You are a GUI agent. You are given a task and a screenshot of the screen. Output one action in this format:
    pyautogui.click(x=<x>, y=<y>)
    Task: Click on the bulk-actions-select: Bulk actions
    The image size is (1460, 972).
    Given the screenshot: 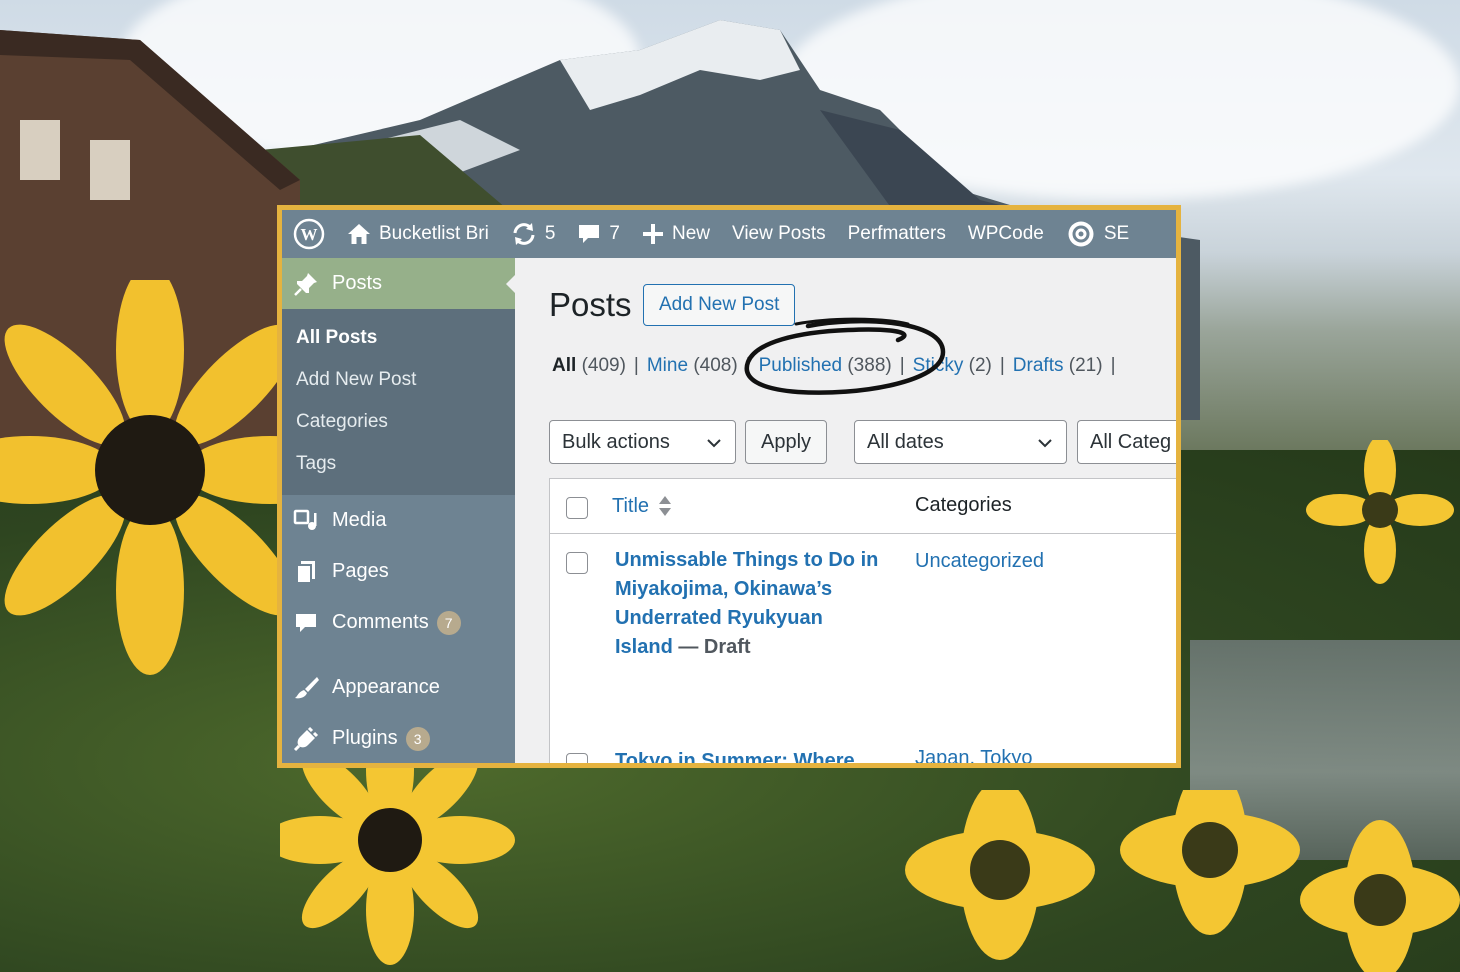 What is the action you would take?
    pyautogui.click(x=642, y=442)
    